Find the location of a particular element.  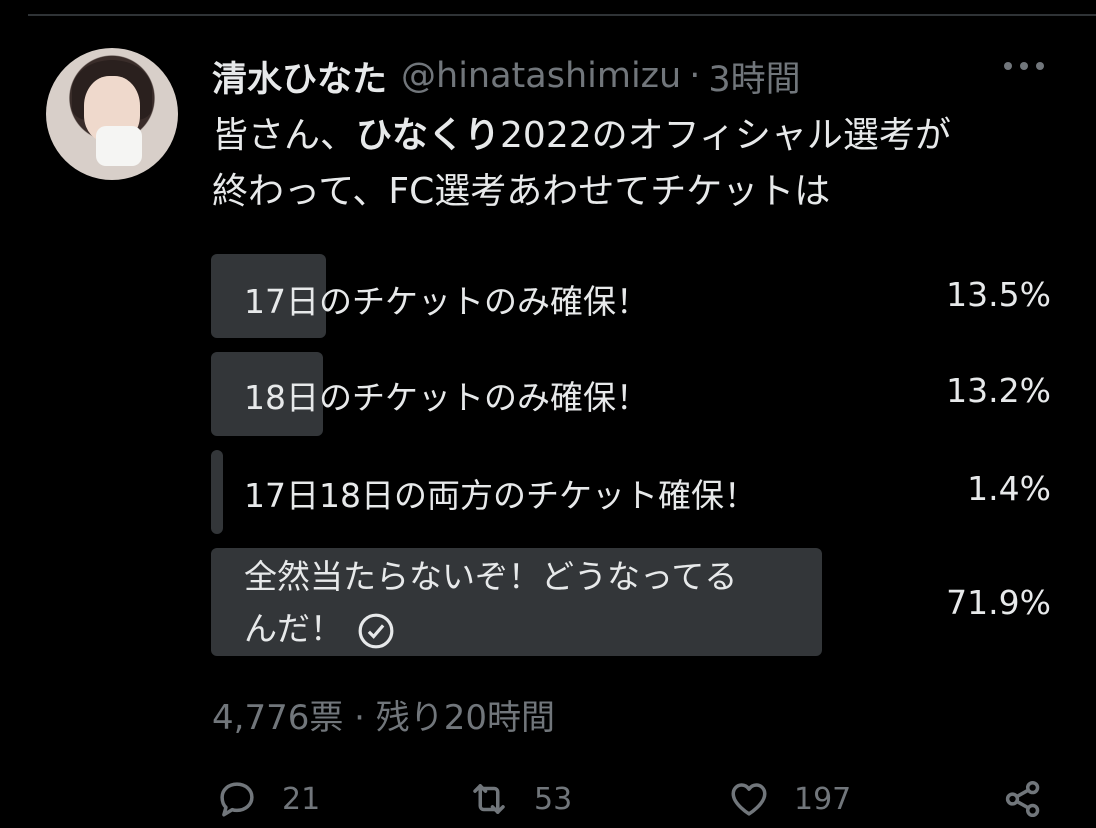

retweet-icon is located at coordinates (489, 799).